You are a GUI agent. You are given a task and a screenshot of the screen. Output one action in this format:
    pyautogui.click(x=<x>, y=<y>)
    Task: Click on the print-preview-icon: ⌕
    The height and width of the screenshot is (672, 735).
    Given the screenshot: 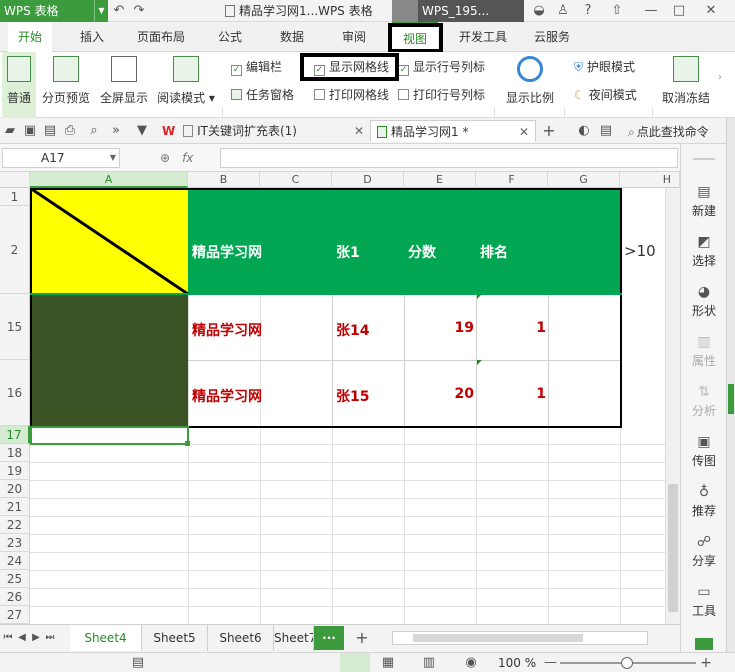 What is the action you would take?
    pyautogui.click(x=94, y=131)
    